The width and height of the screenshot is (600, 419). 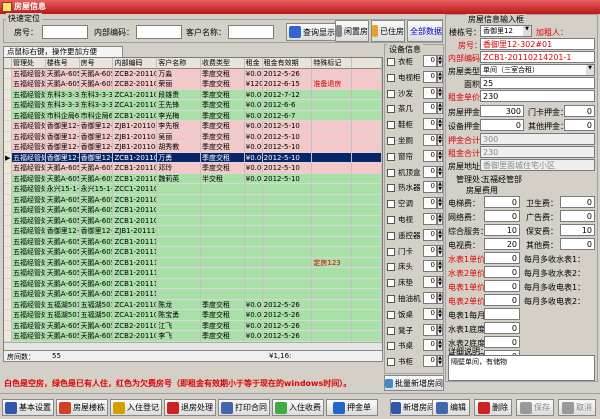 I want to click on building-select: 香御里12 ▼, so click(x=506, y=31).